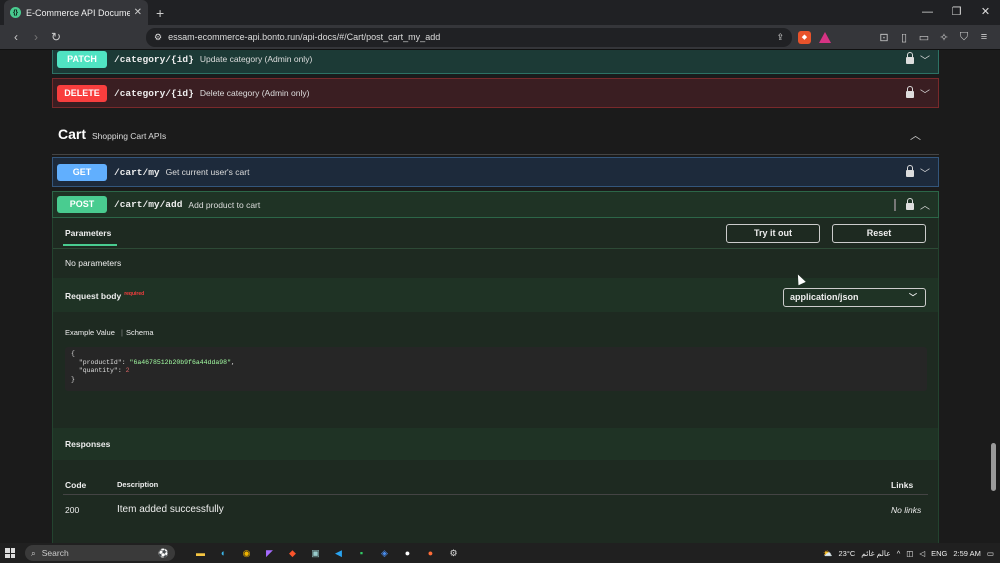  Describe the element at coordinates (140, 332) in the screenshot. I see `schema-tab: Schema` at that location.